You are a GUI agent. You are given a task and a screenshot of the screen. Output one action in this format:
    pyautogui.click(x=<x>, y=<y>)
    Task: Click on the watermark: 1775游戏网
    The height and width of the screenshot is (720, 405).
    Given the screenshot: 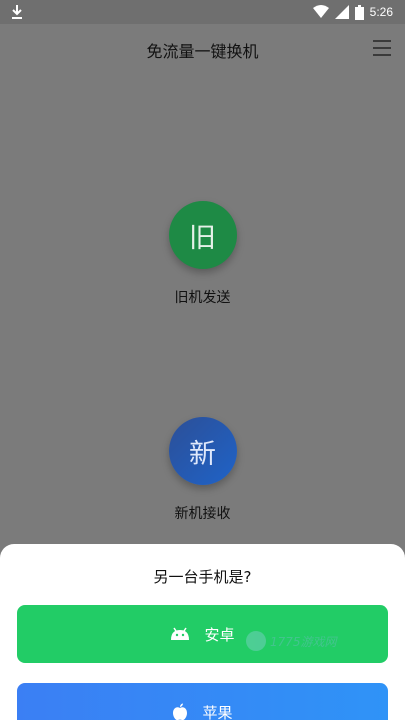 What is the action you would take?
    pyautogui.click(x=302, y=641)
    